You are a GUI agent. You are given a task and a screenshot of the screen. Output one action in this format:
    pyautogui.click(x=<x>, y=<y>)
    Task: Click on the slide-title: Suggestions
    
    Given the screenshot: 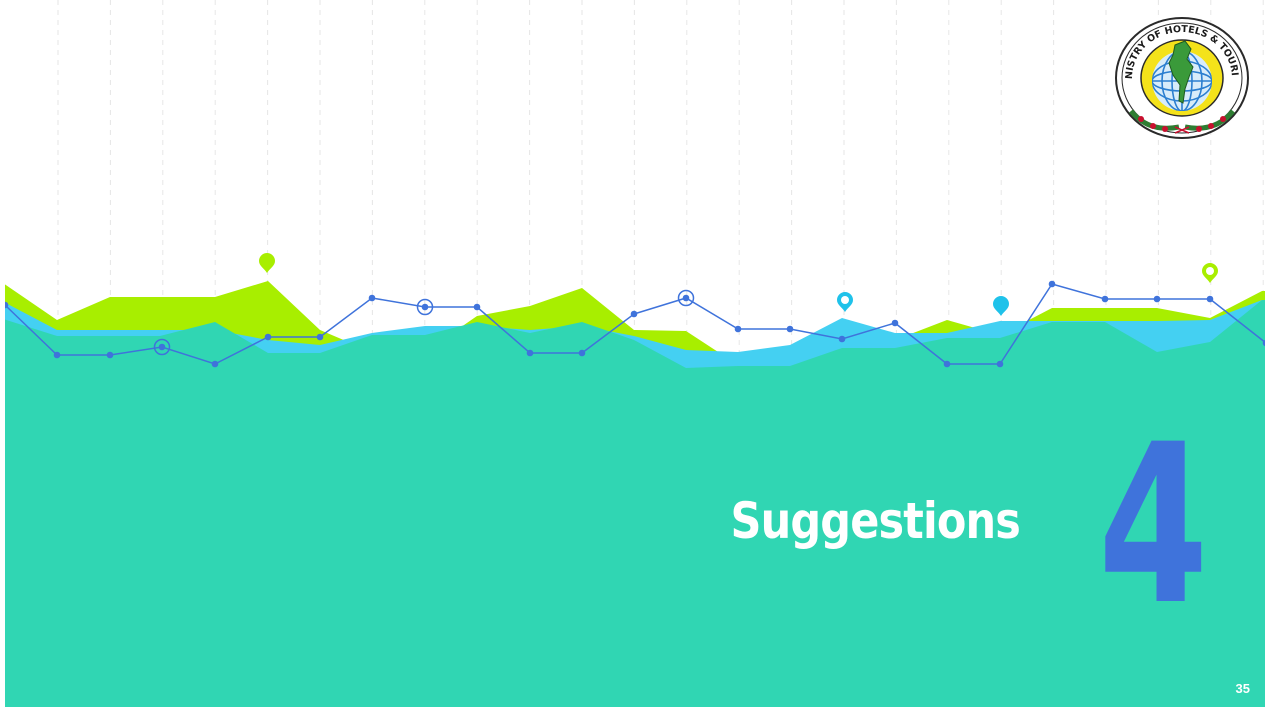 What is the action you would take?
    pyautogui.click(x=875, y=521)
    